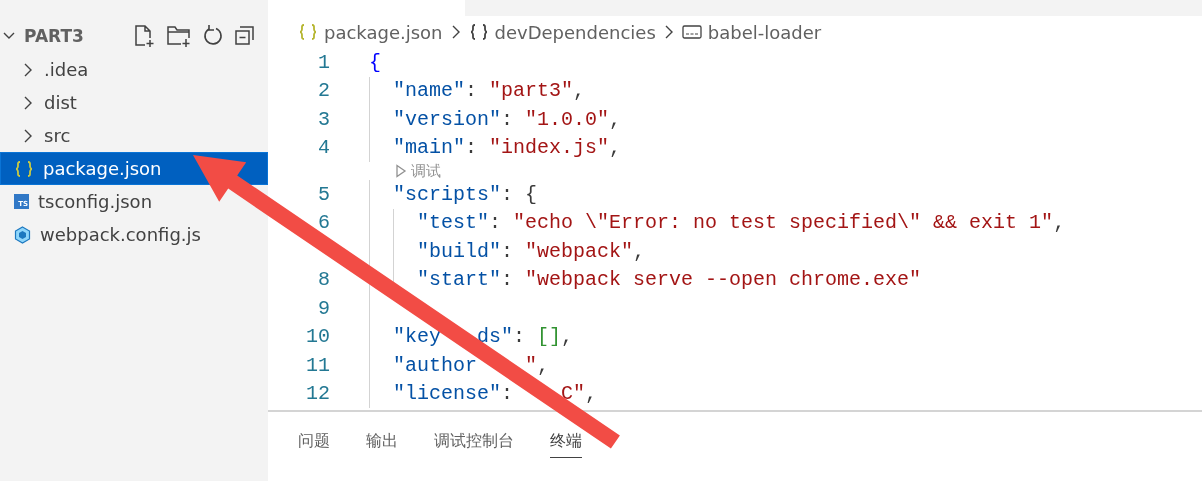 Image resolution: width=1202 pixels, height=481 pixels. Describe the element at coordinates (741, 223) in the screenshot. I see `code-line: "test": "echo \"Error: no test specified\" && exit 1",` at that location.